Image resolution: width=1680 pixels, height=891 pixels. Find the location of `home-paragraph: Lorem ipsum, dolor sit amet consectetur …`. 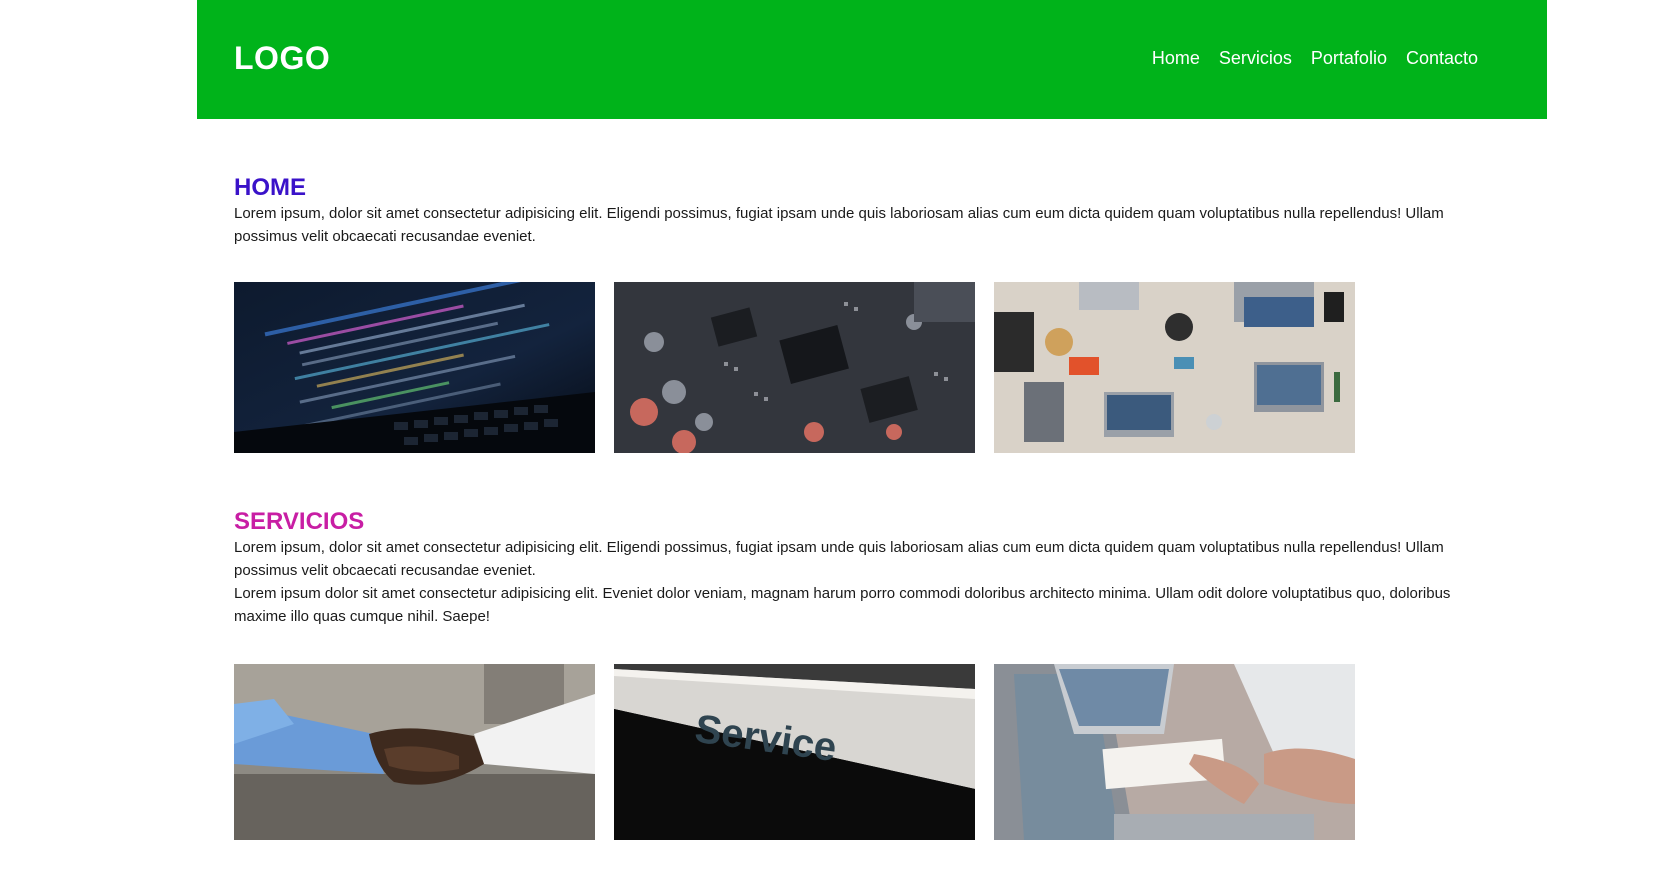

home-paragraph: Lorem ipsum, dolor sit amet consectetur … is located at coordinates (839, 225).